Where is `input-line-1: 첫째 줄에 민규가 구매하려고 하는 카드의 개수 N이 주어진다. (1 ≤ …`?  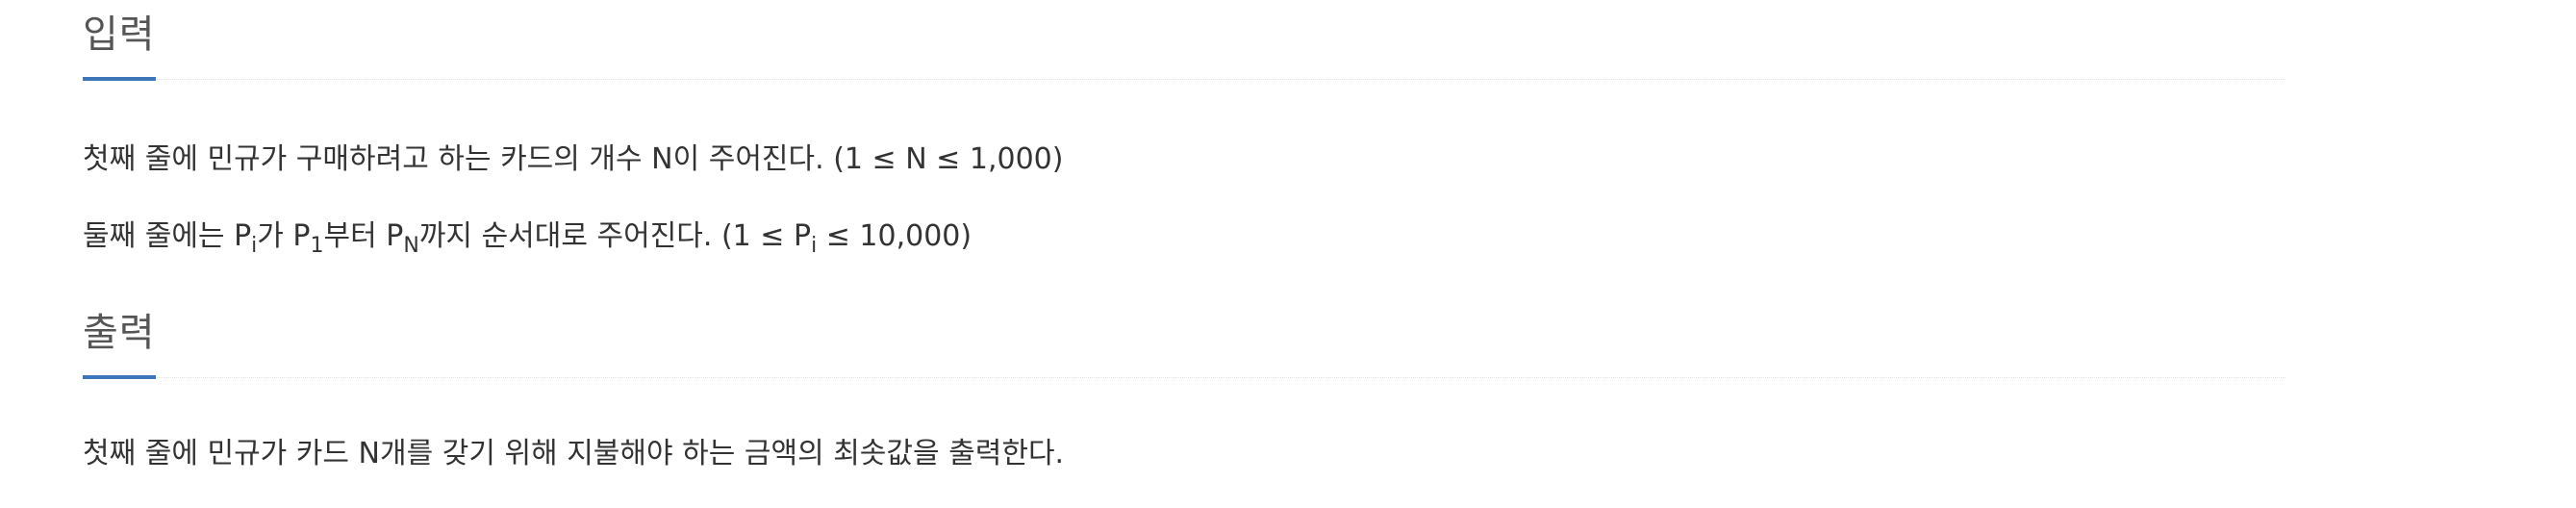 input-line-1: 첫째 줄에 민규가 구매하려고 하는 카드의 개수 N이 주어진다. (1 ≤ … is located at coordinates (574, 159).